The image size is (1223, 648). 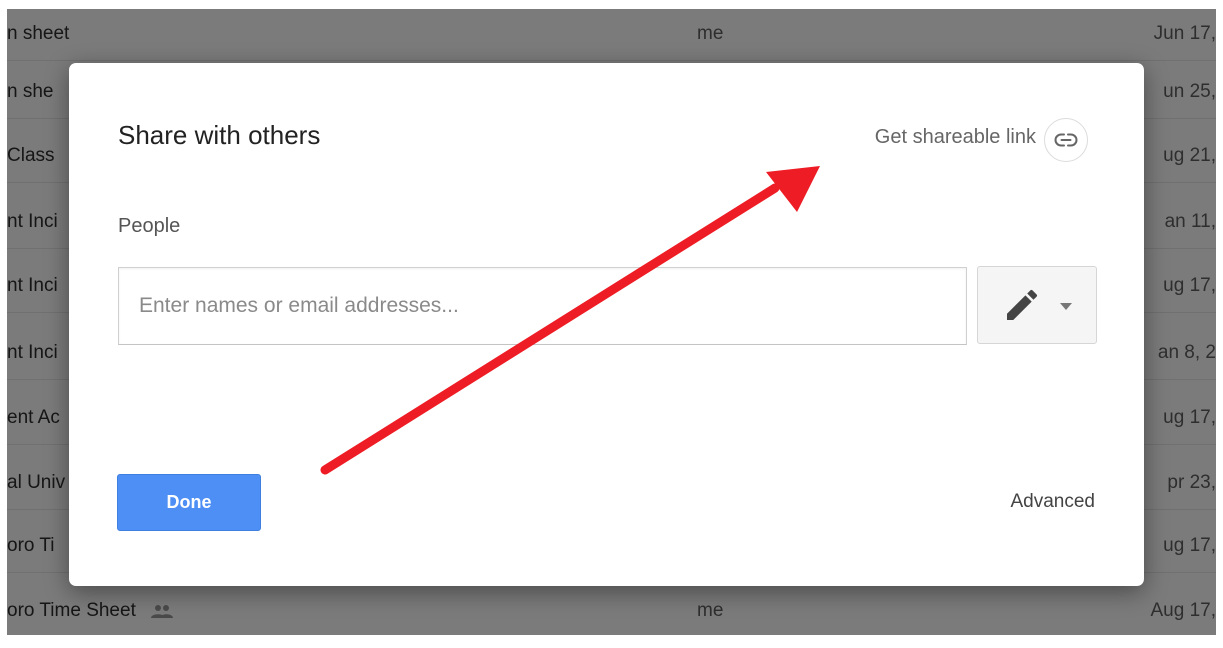 I want to click on caret-down-icon, so click(x=1066, y=306).